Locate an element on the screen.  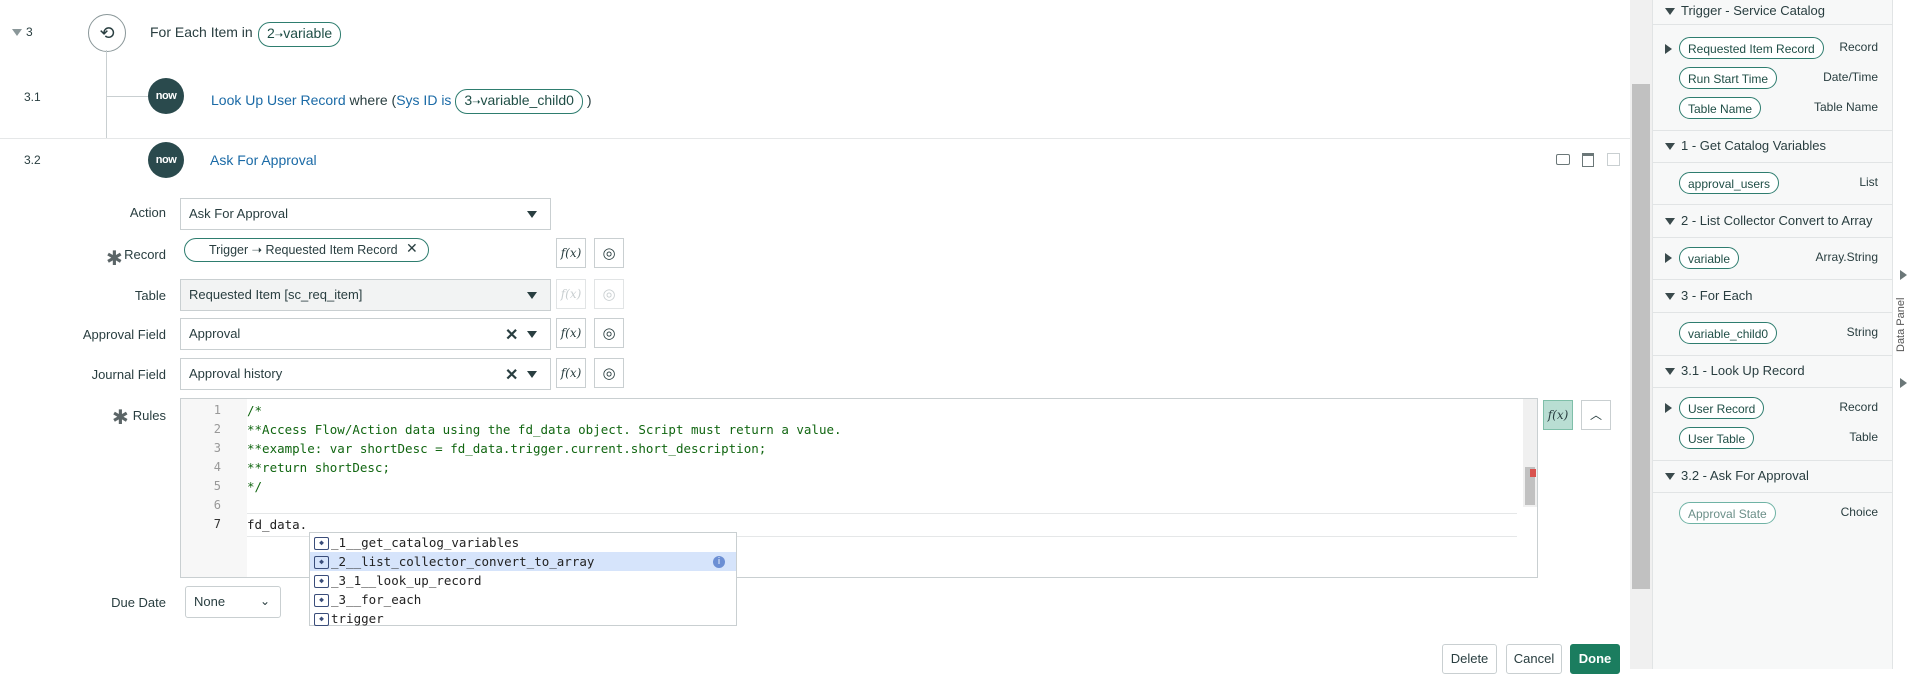
code-line: */ is located at coordinates (255, 486).